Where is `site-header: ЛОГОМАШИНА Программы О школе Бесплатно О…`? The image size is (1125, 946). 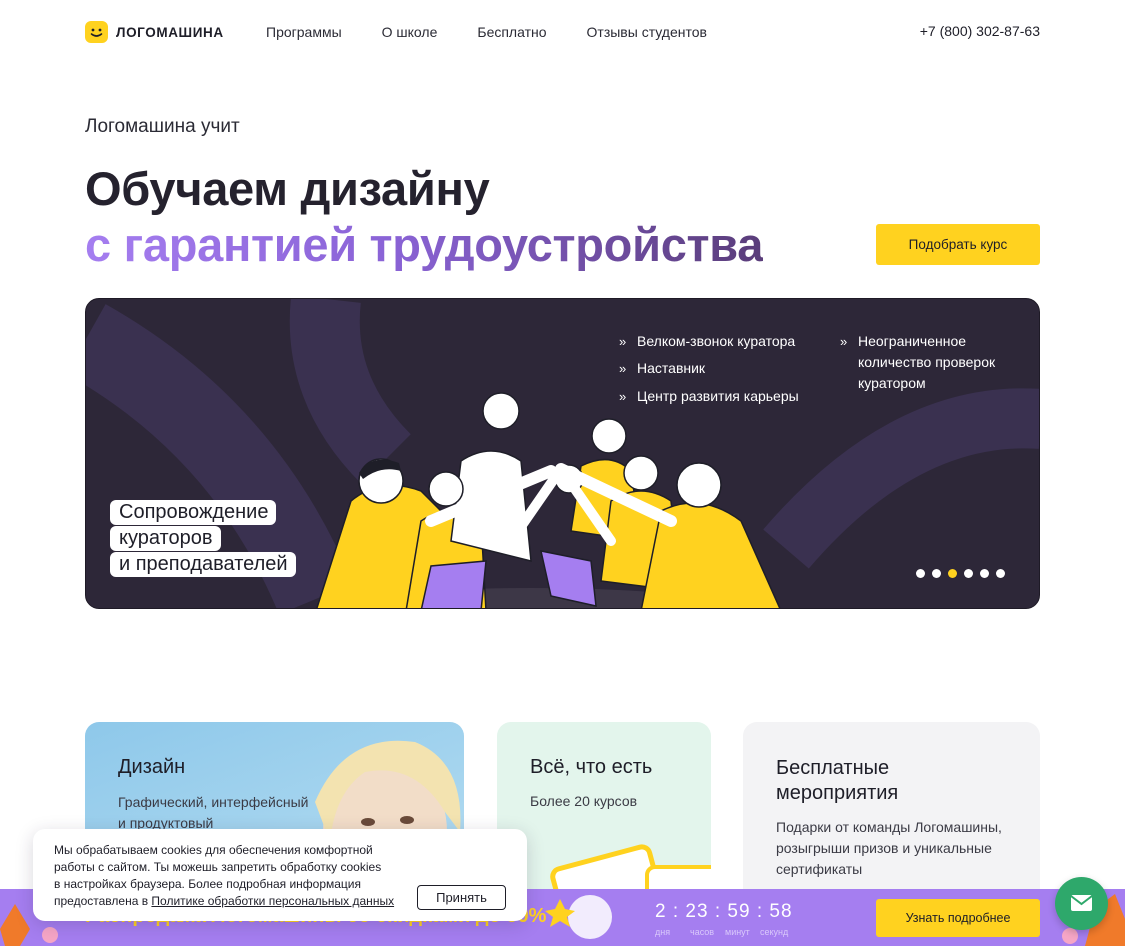
site-header: ЛОГОМАШИНА Программы О школе Бесплатно О… is located at coordinates (562, 32).